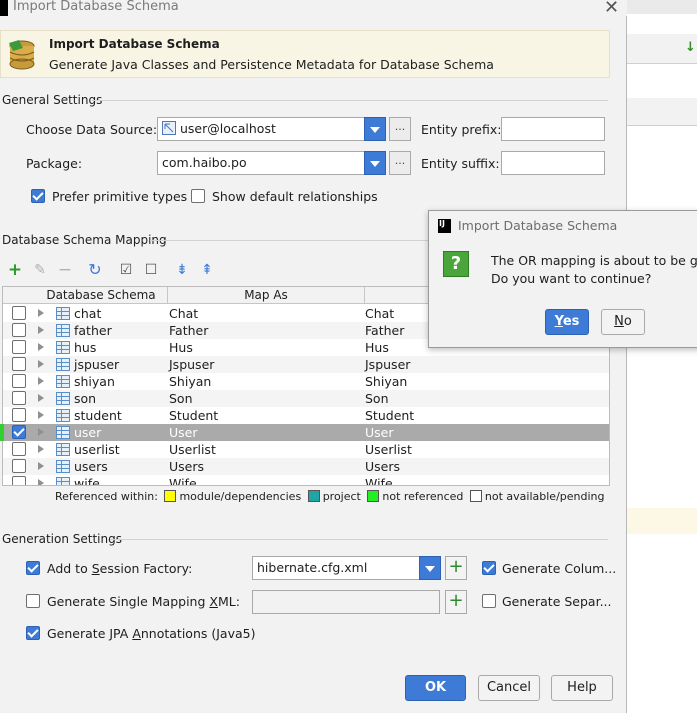 This screenshot has width=697, height=713. I want to click on cell-entity: Chat, so click(379, 313).